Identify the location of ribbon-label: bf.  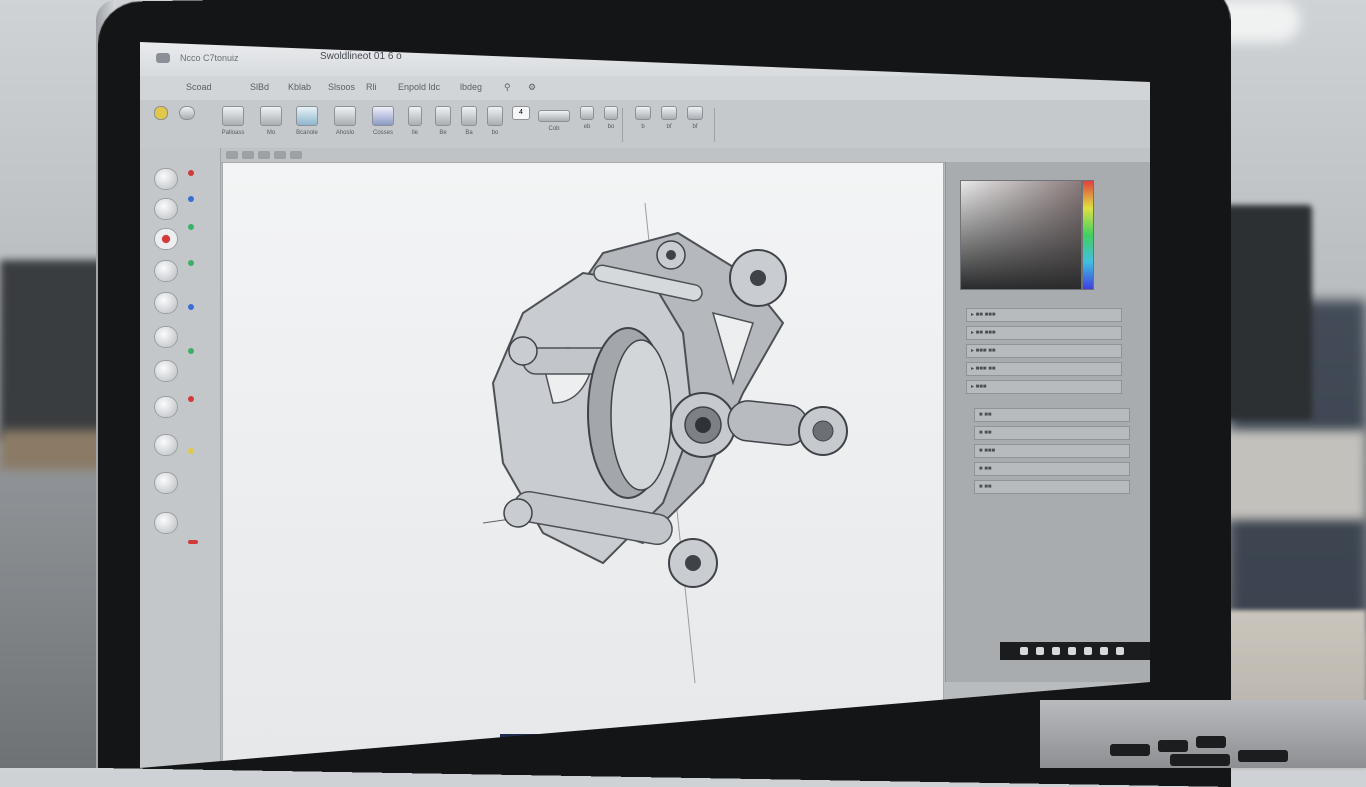
(695, 127).